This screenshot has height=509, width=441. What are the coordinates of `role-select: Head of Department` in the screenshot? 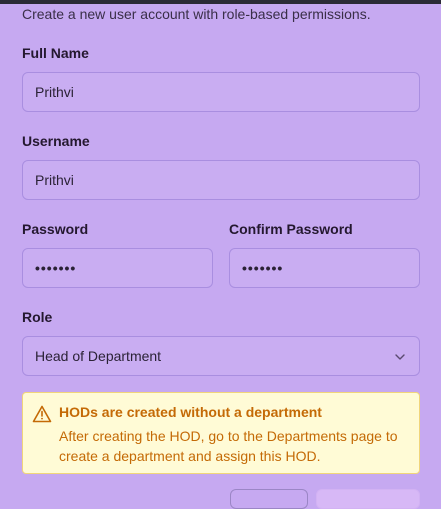 It's located at (221, 356).